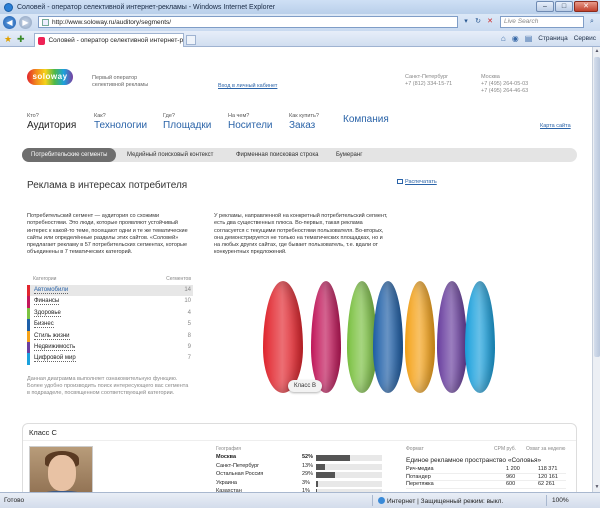 This screenshot has width=600, height=508. Describe the element at coordinates (428, 81) in the screenshot. I see `contact-spb: Санкт-Петербург +7 (812) 334-15-71` at that location.